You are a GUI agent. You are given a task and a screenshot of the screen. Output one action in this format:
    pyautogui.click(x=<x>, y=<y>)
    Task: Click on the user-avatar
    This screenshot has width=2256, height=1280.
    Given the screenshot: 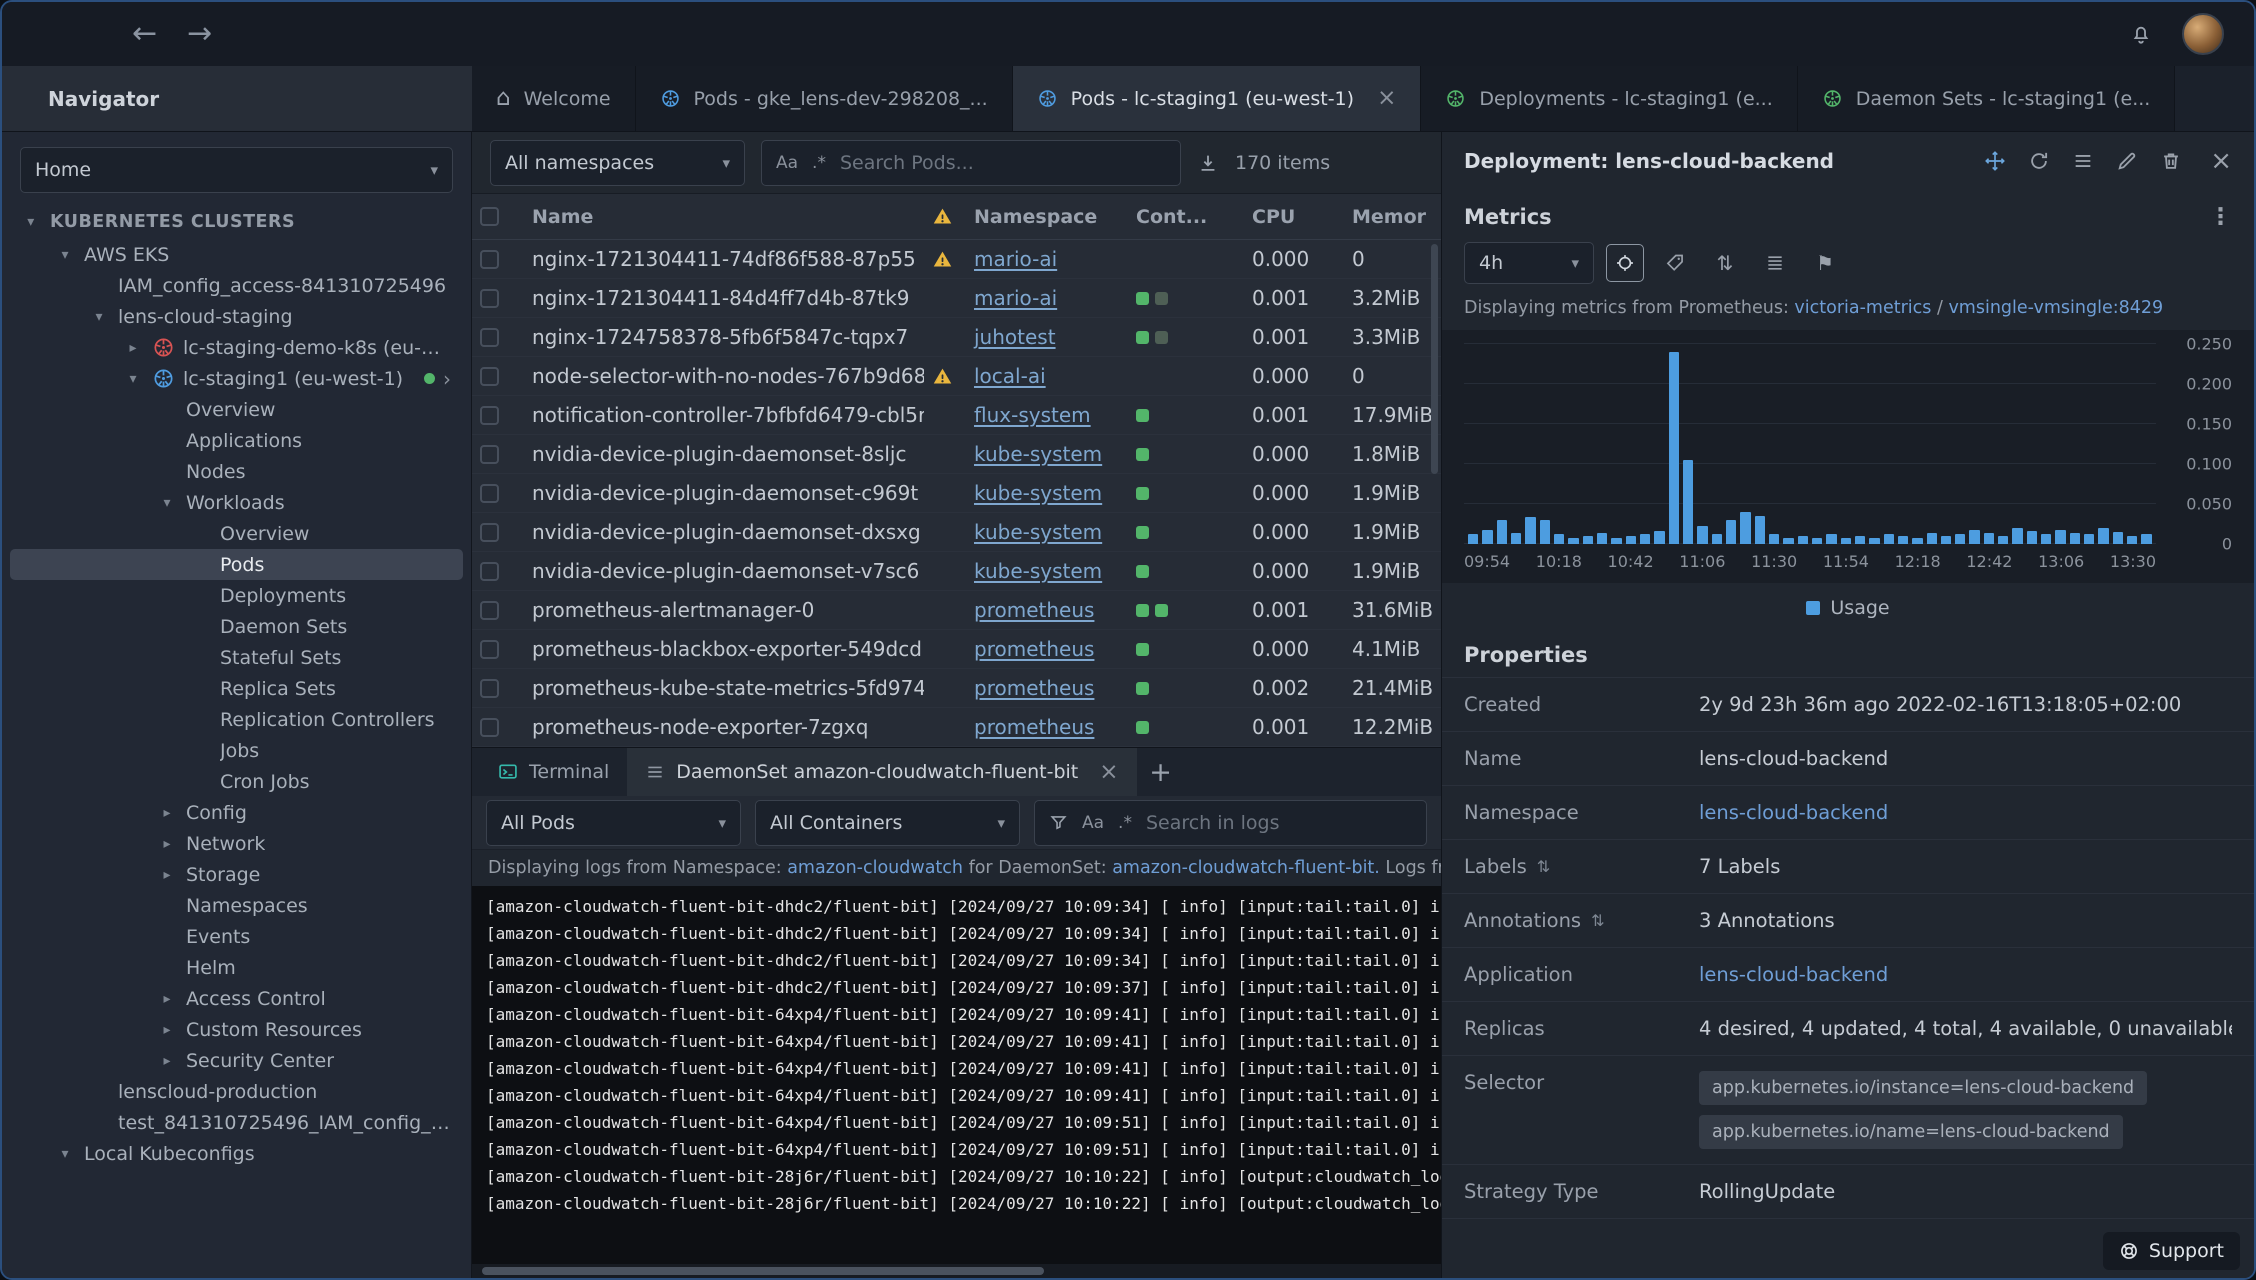 What is the action you would take?
    pyautogui.click(x=2203, y=34)
    